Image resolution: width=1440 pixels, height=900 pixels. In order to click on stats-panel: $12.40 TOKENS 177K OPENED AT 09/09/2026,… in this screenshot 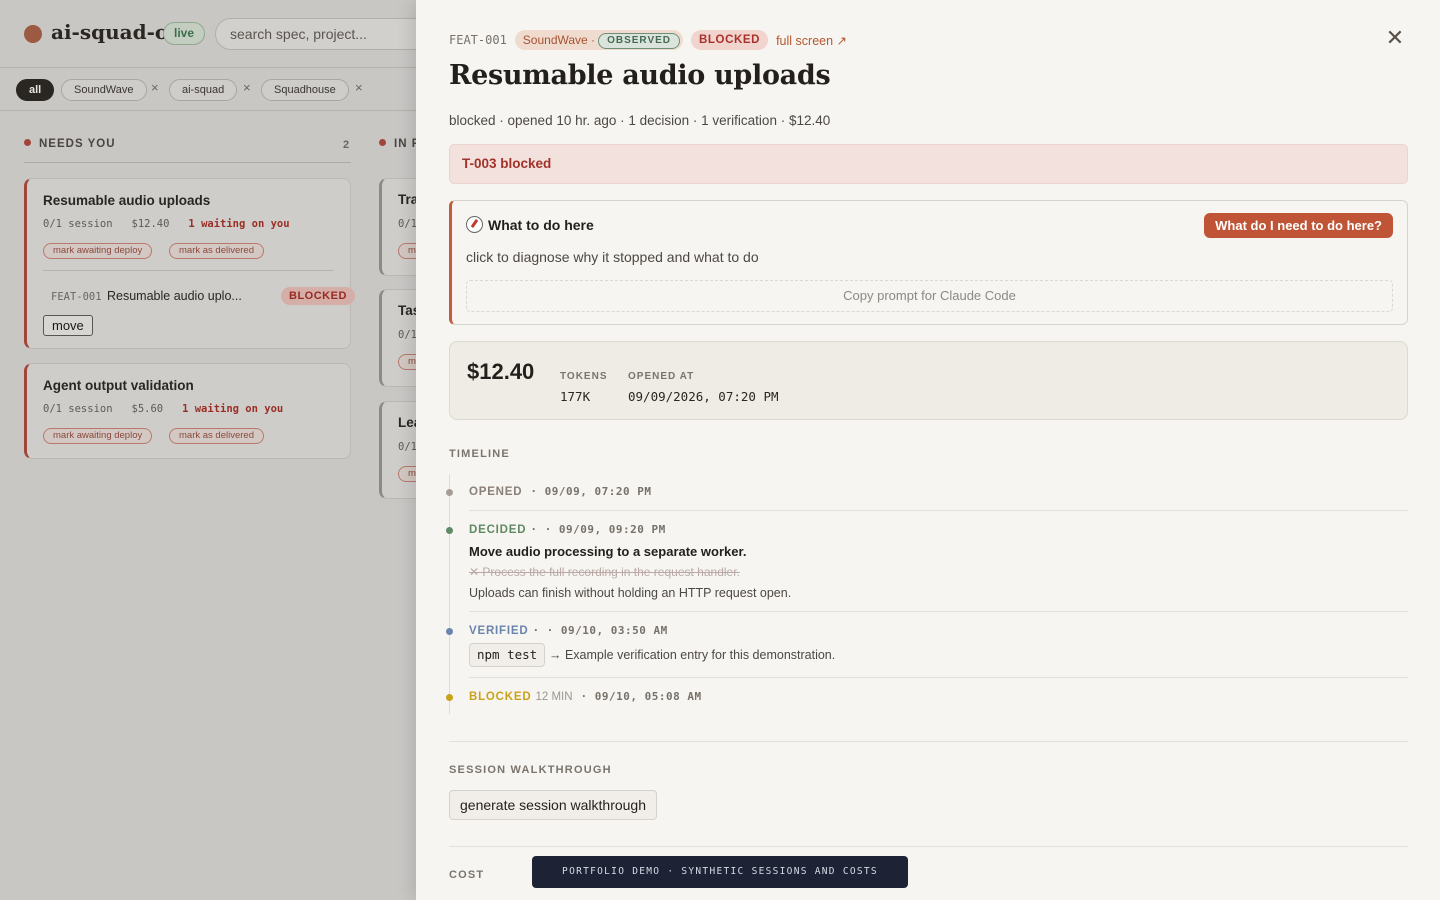, I will do `click(928, 380)`.